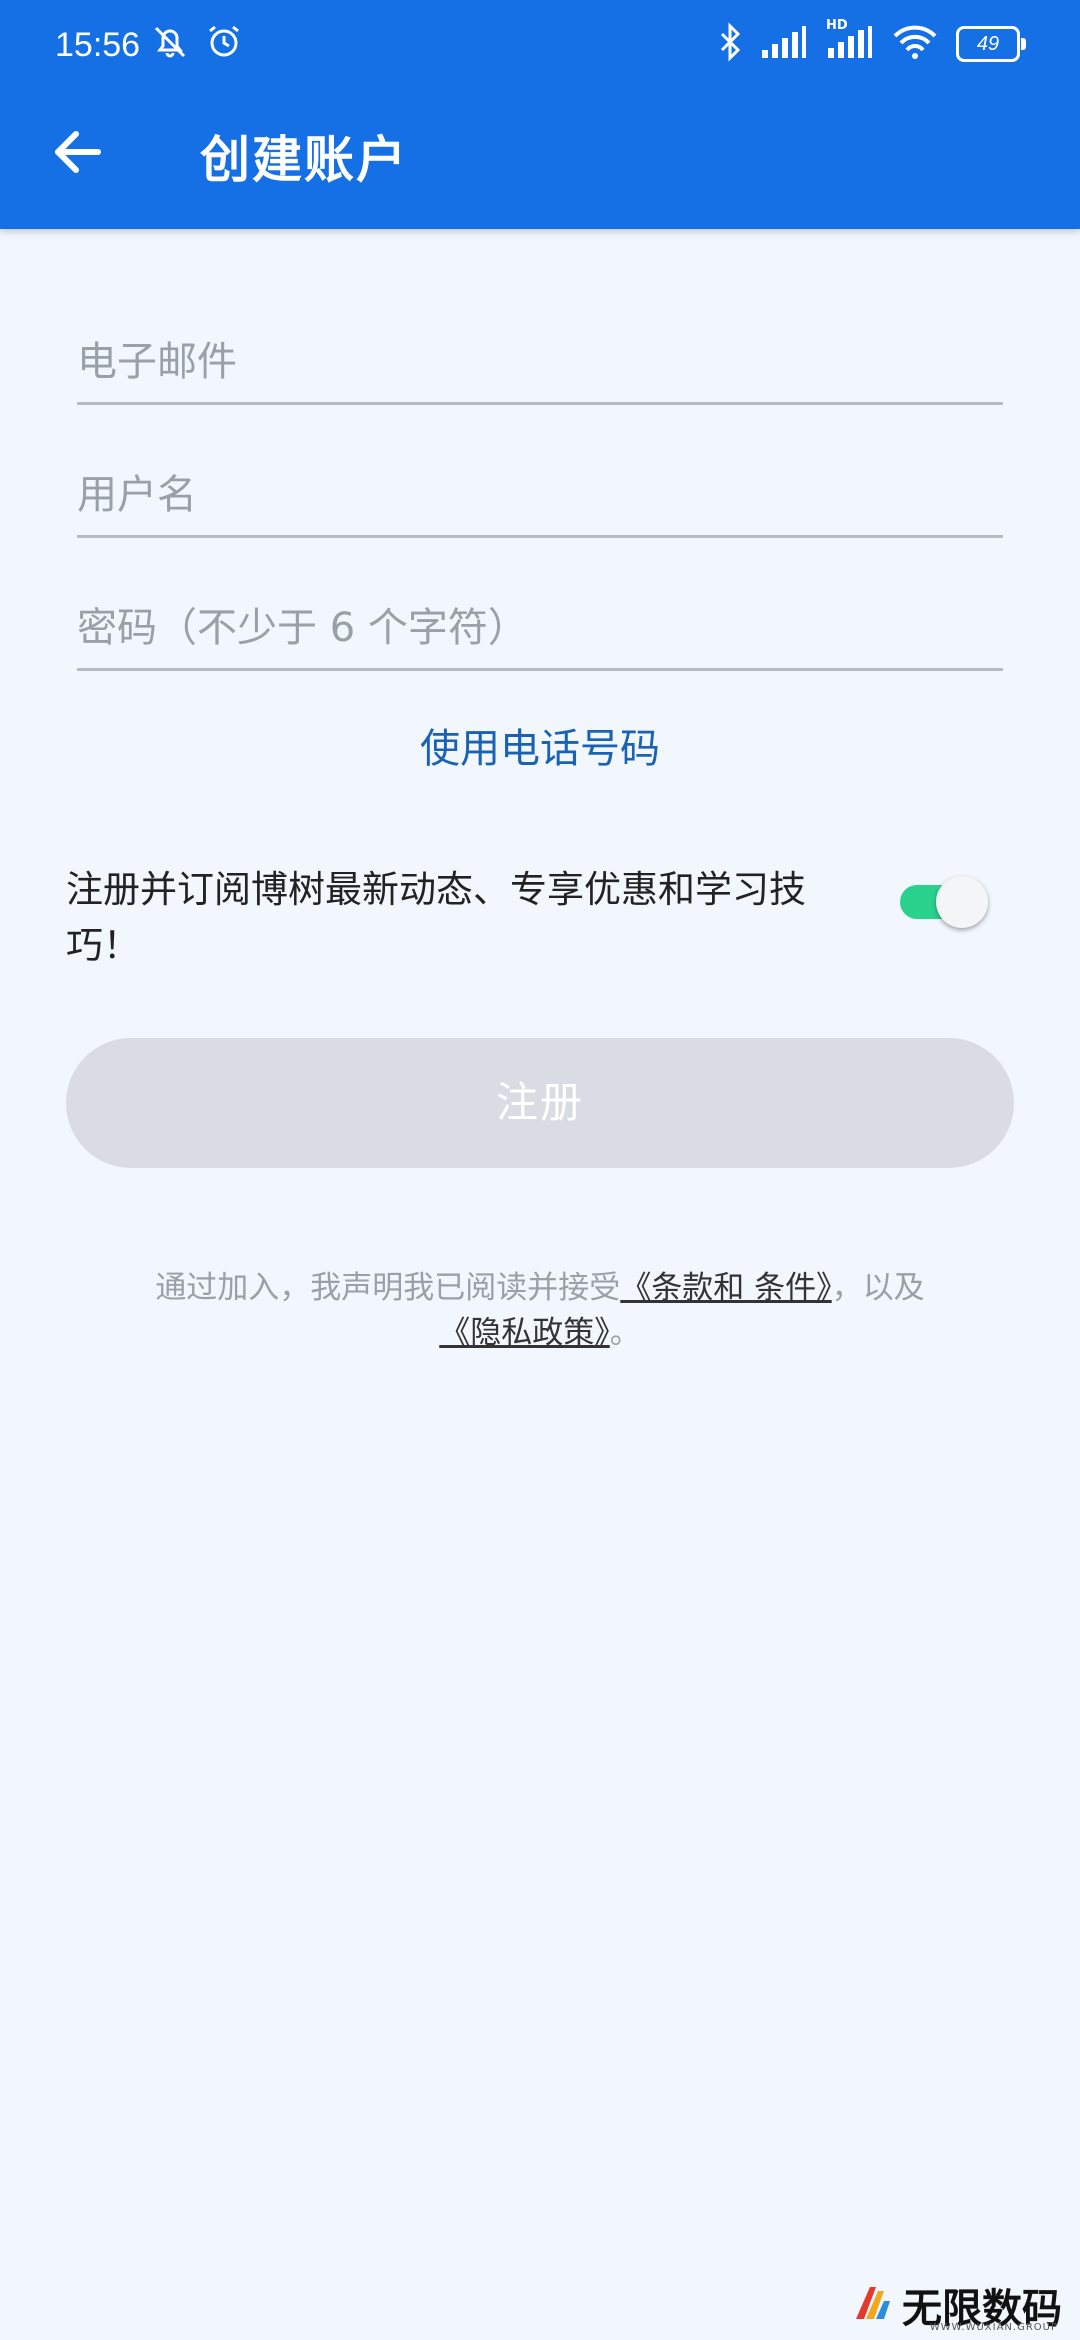  What do you see at coordinates (993, 2327) in the screenshot?
I see `watermark-site: WWW.WUXIAN.GROUP` at bounding box center [993, 2327].